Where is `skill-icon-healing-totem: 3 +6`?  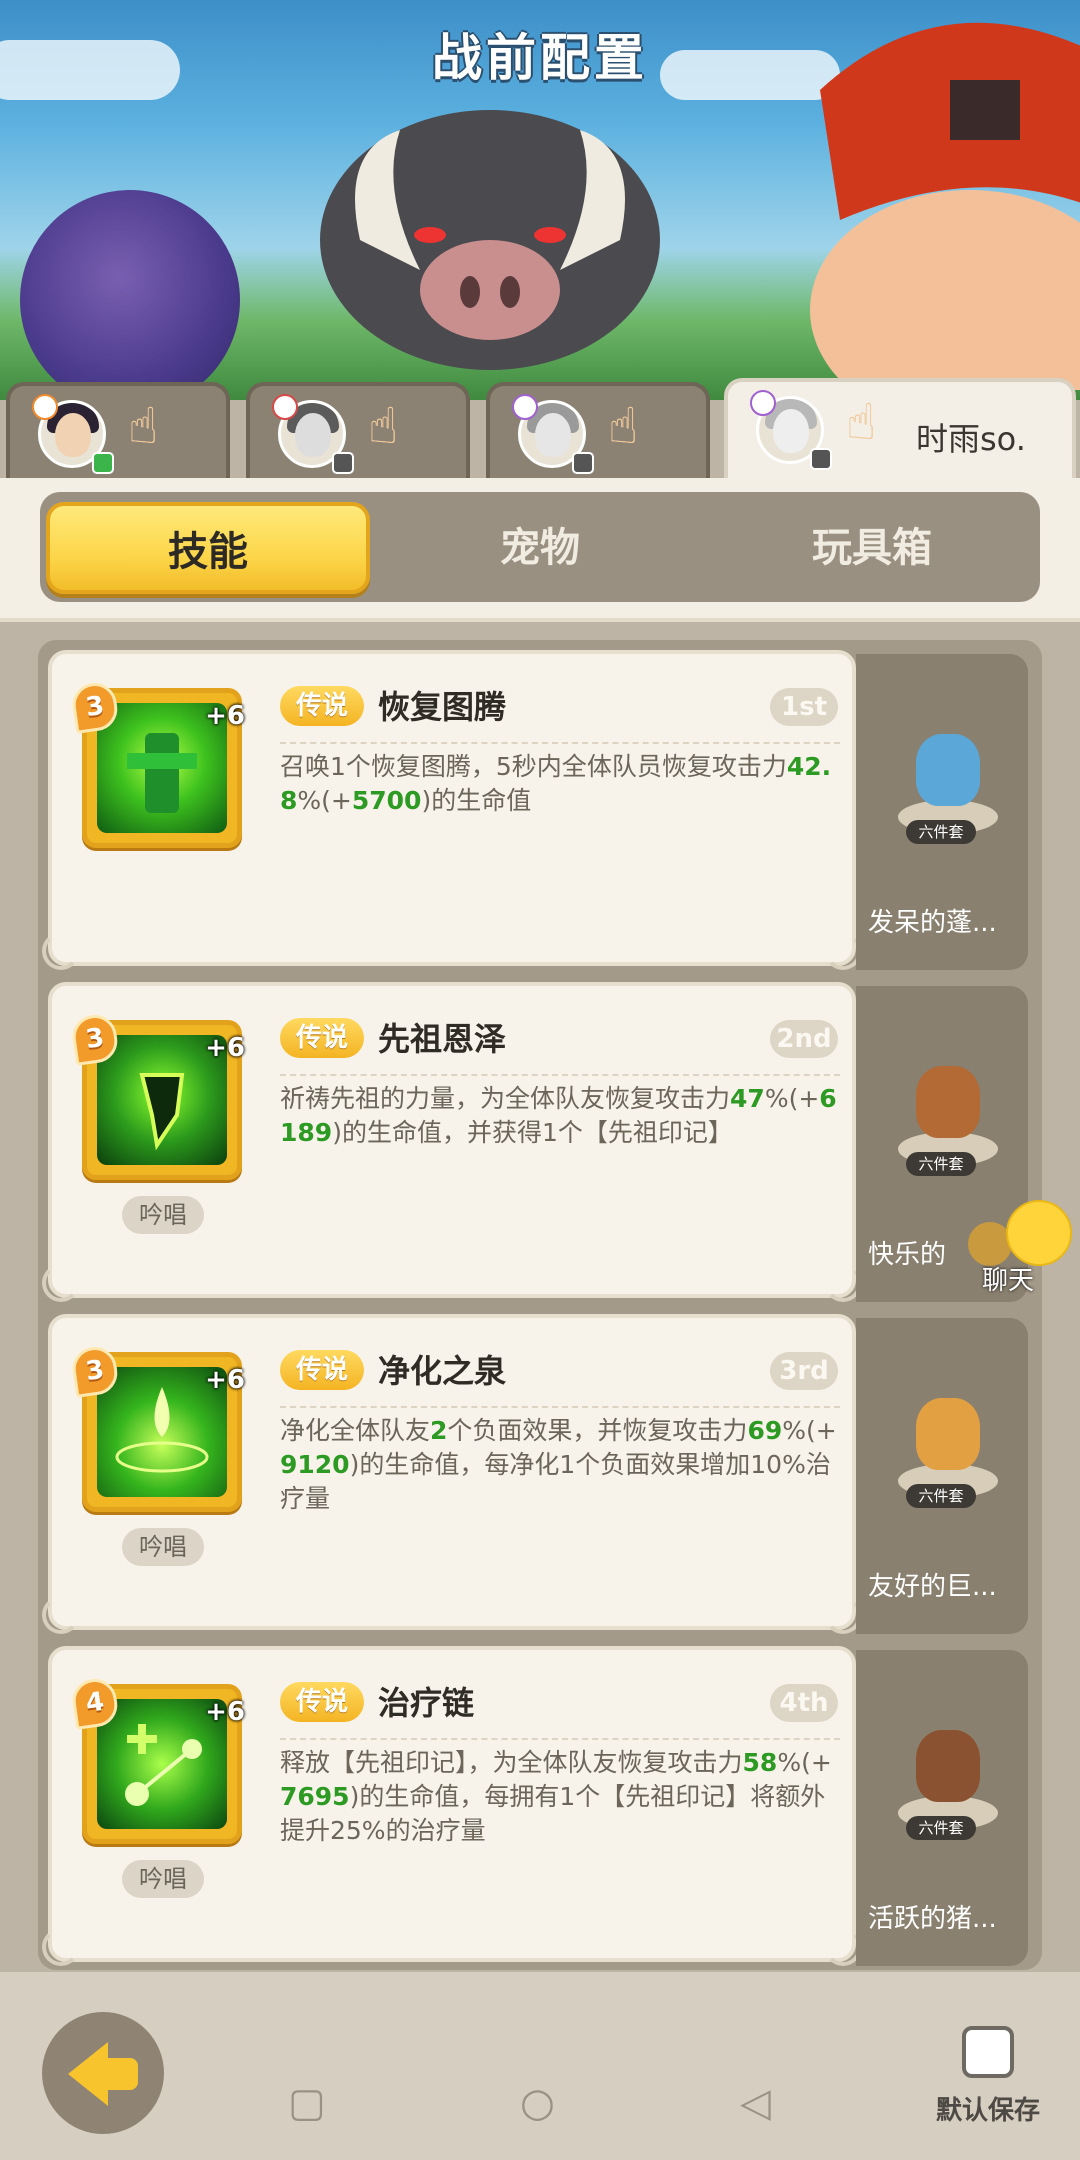 skill-icon-healing-totem: 3 +6 is located at coordinates (157, 764).